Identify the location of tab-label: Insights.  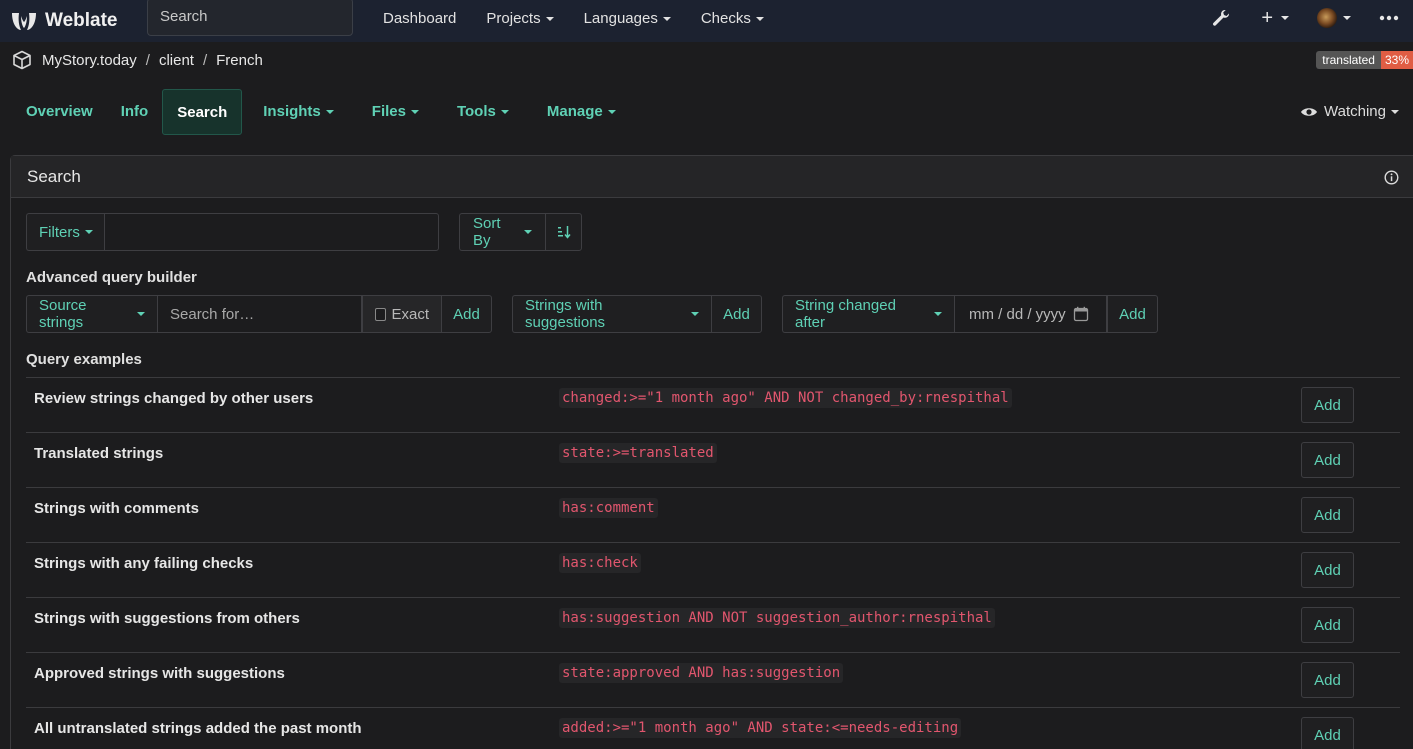
(292, 111).